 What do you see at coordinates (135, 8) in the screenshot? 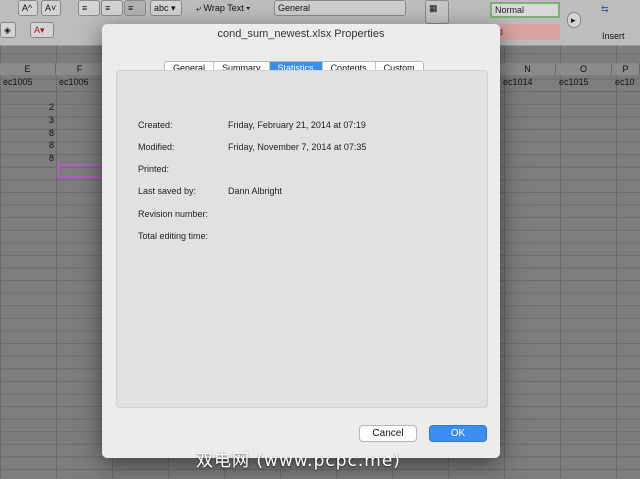
I see `align-right-icon: ≡` at bounding box center [135, 8].